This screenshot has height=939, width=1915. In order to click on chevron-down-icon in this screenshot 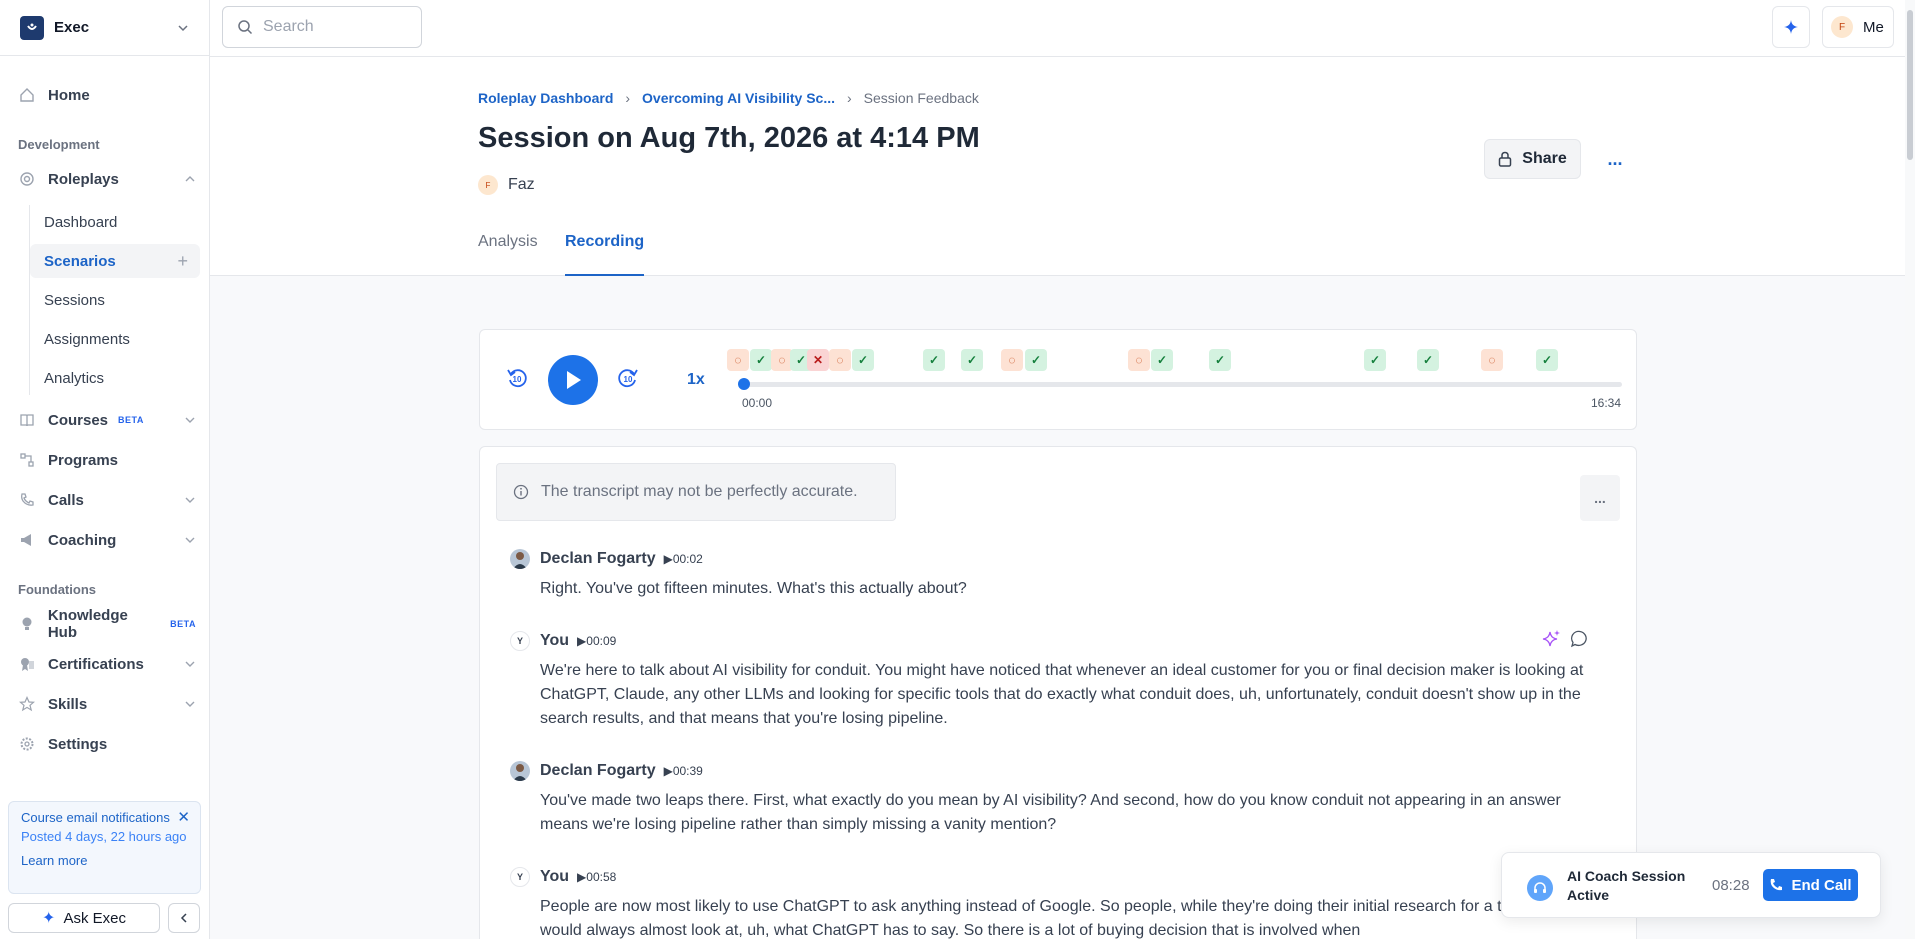, I will do `click(190, 500)`.